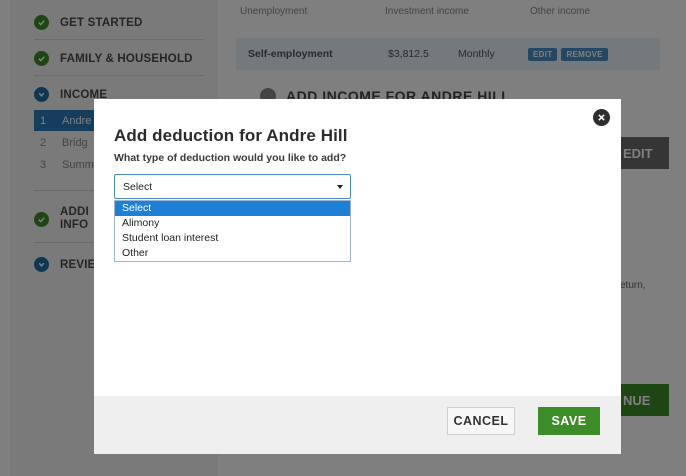 This screenshot has width=686, height=476. What do you see at coordinates (231, 135) in the screenshot?
I see `dialog-title: Add deduction for Andre Hill` at bounding box center [231, 135].